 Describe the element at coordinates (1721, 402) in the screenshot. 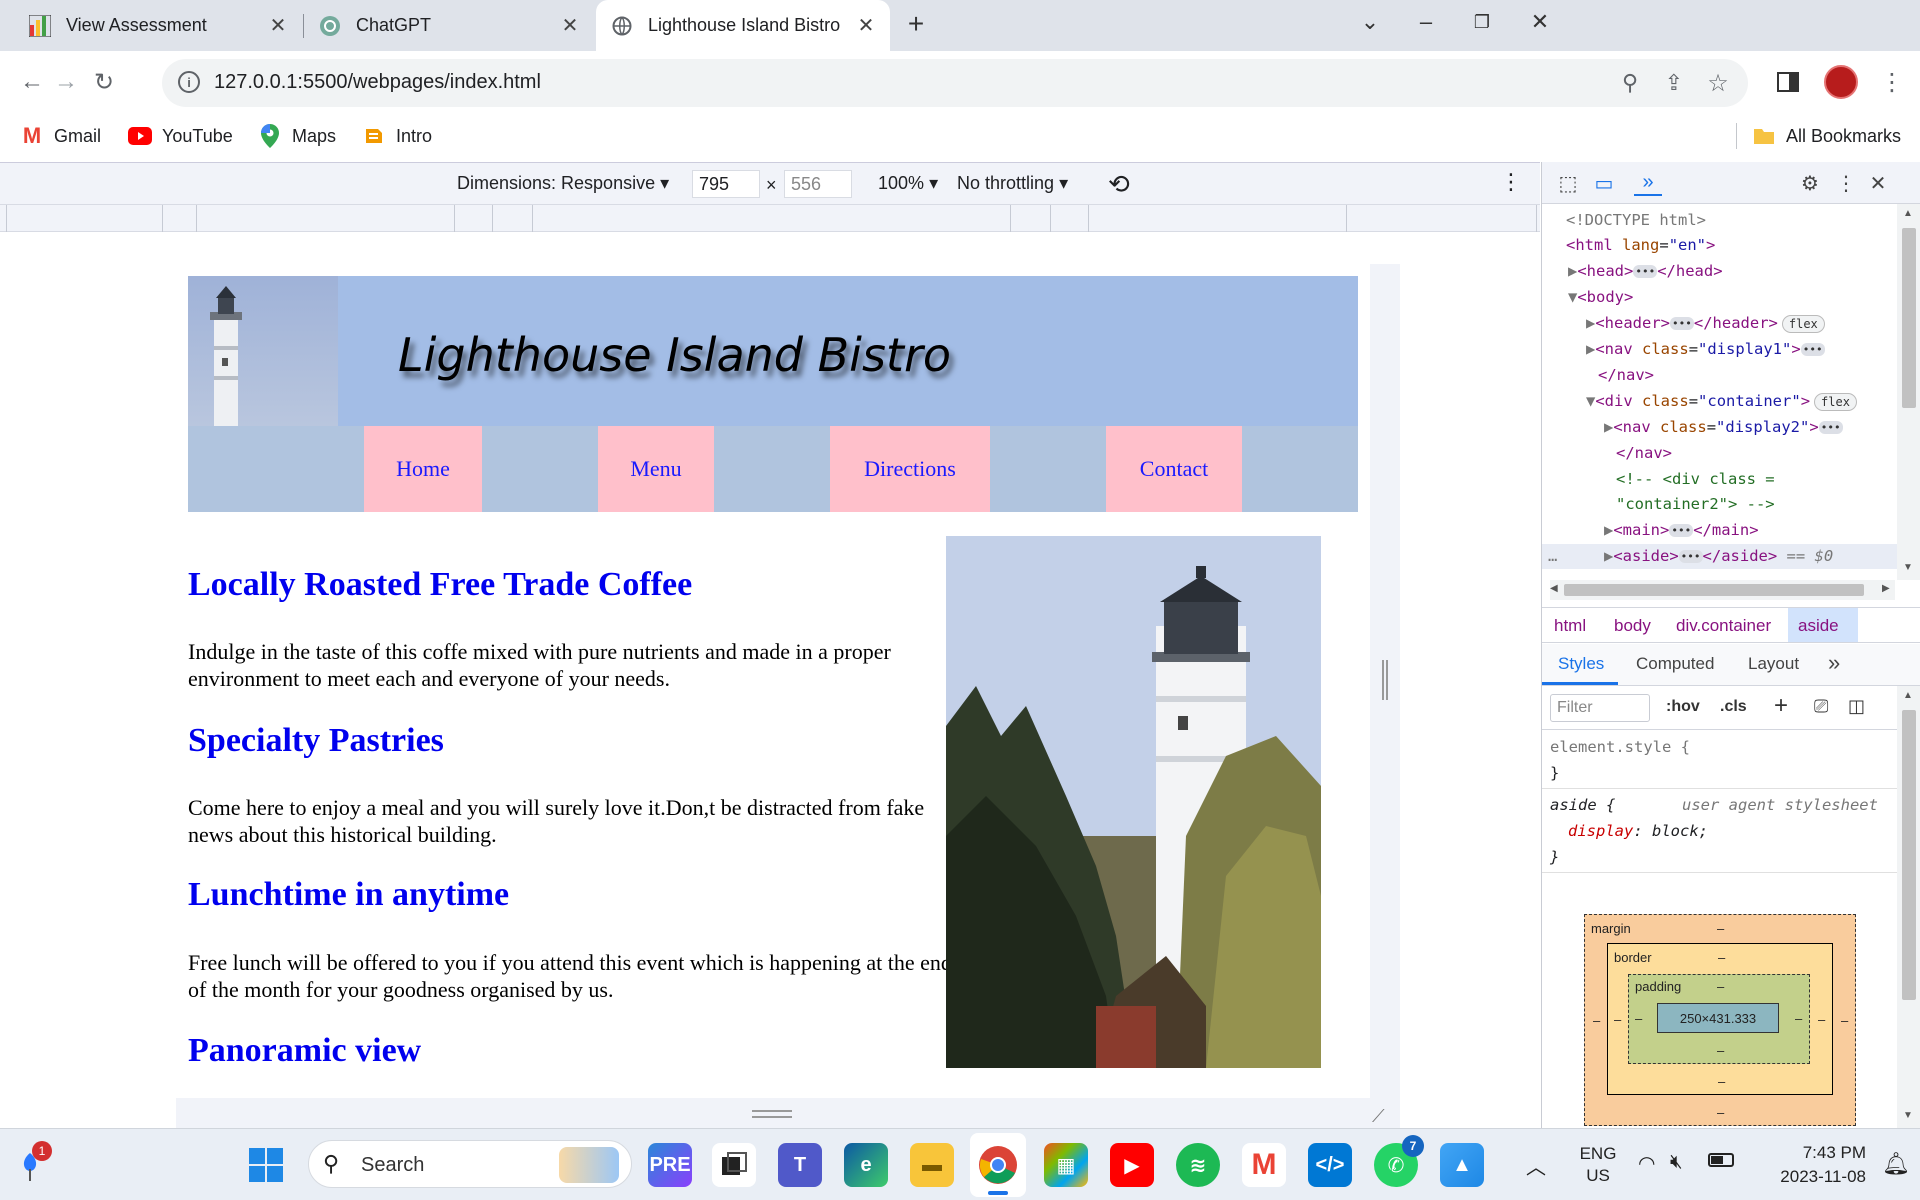

I see `dom-div-container: ▼<div class="container"> flex` at that location.